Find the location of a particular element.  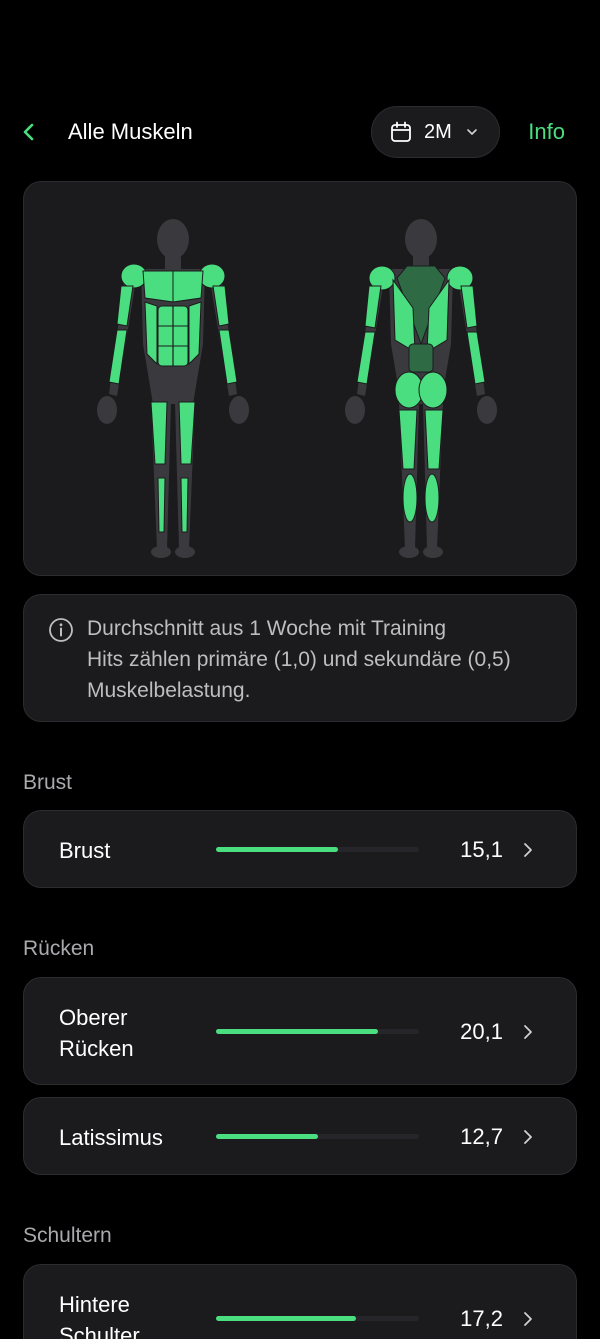

chevron-left-icon is located at coordinates (28, 132).